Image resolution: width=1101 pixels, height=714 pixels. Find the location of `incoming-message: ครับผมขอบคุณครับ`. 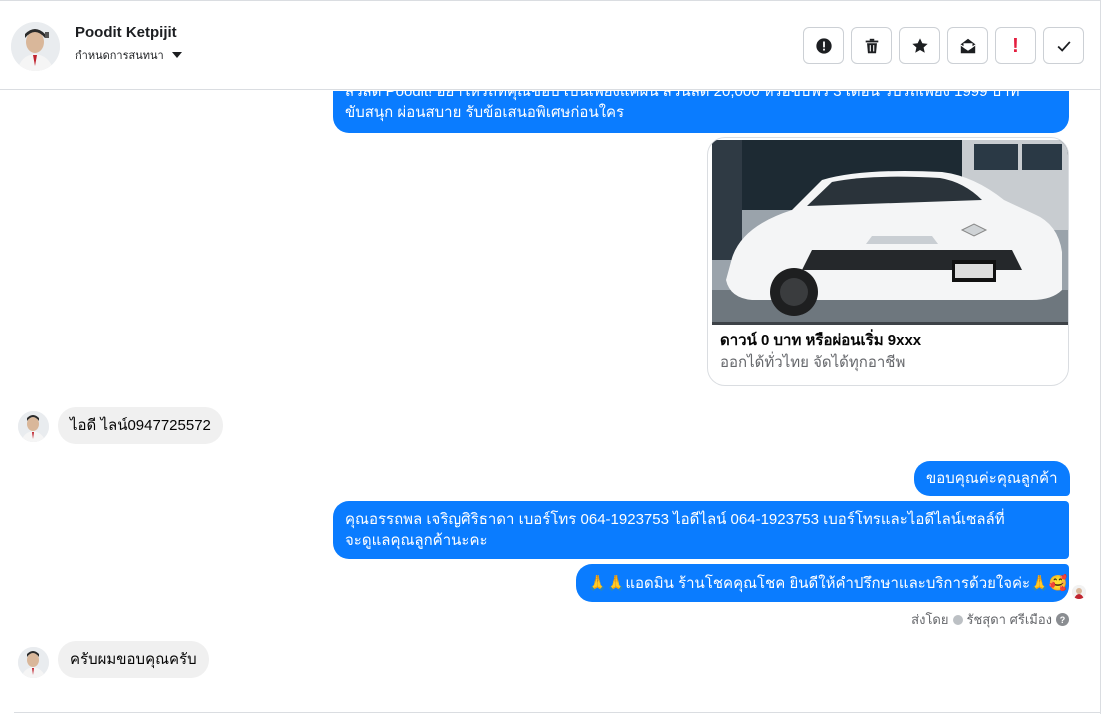

incoming-message: ครับผมขอบคุณครับ is located at coordinates (133, 659).